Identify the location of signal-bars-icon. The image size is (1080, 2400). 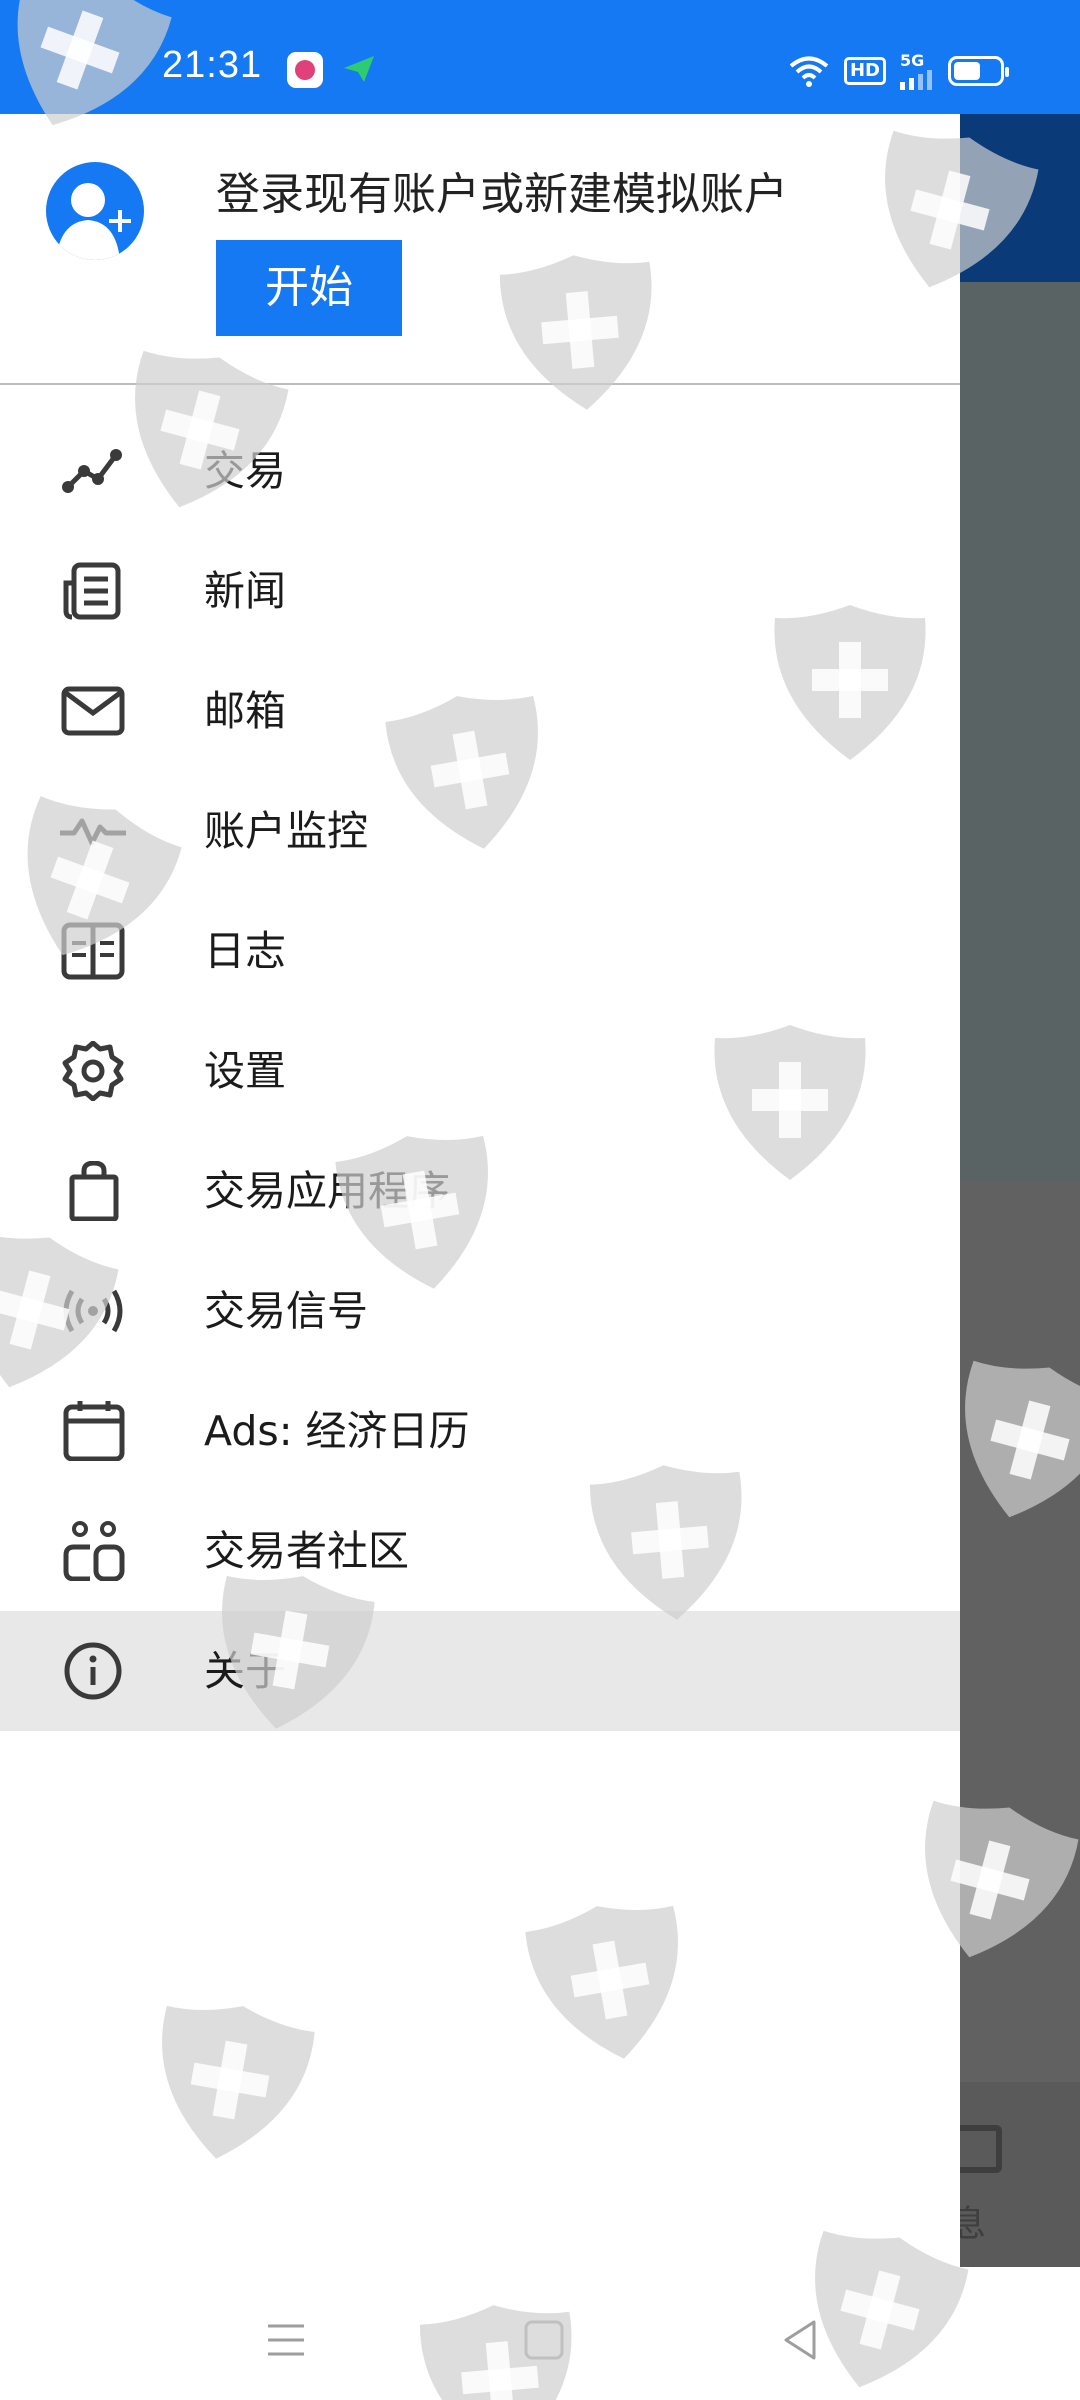
(916, 80).